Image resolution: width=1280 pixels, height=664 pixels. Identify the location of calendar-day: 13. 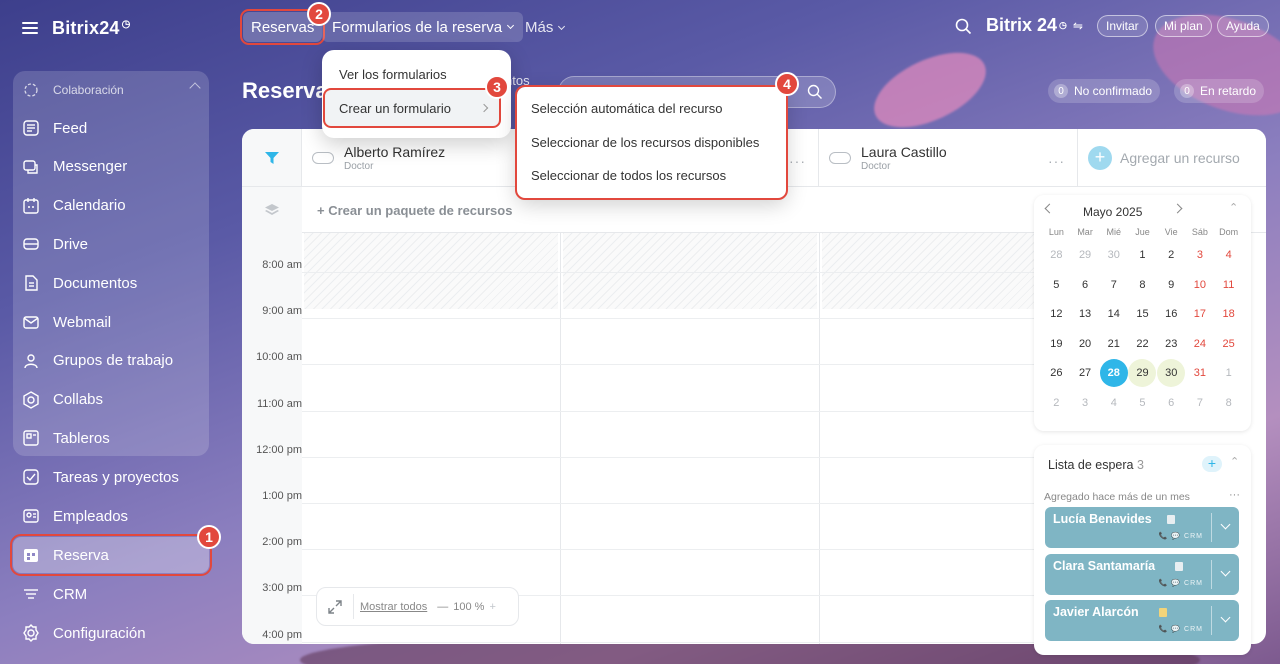
(1085, 315).